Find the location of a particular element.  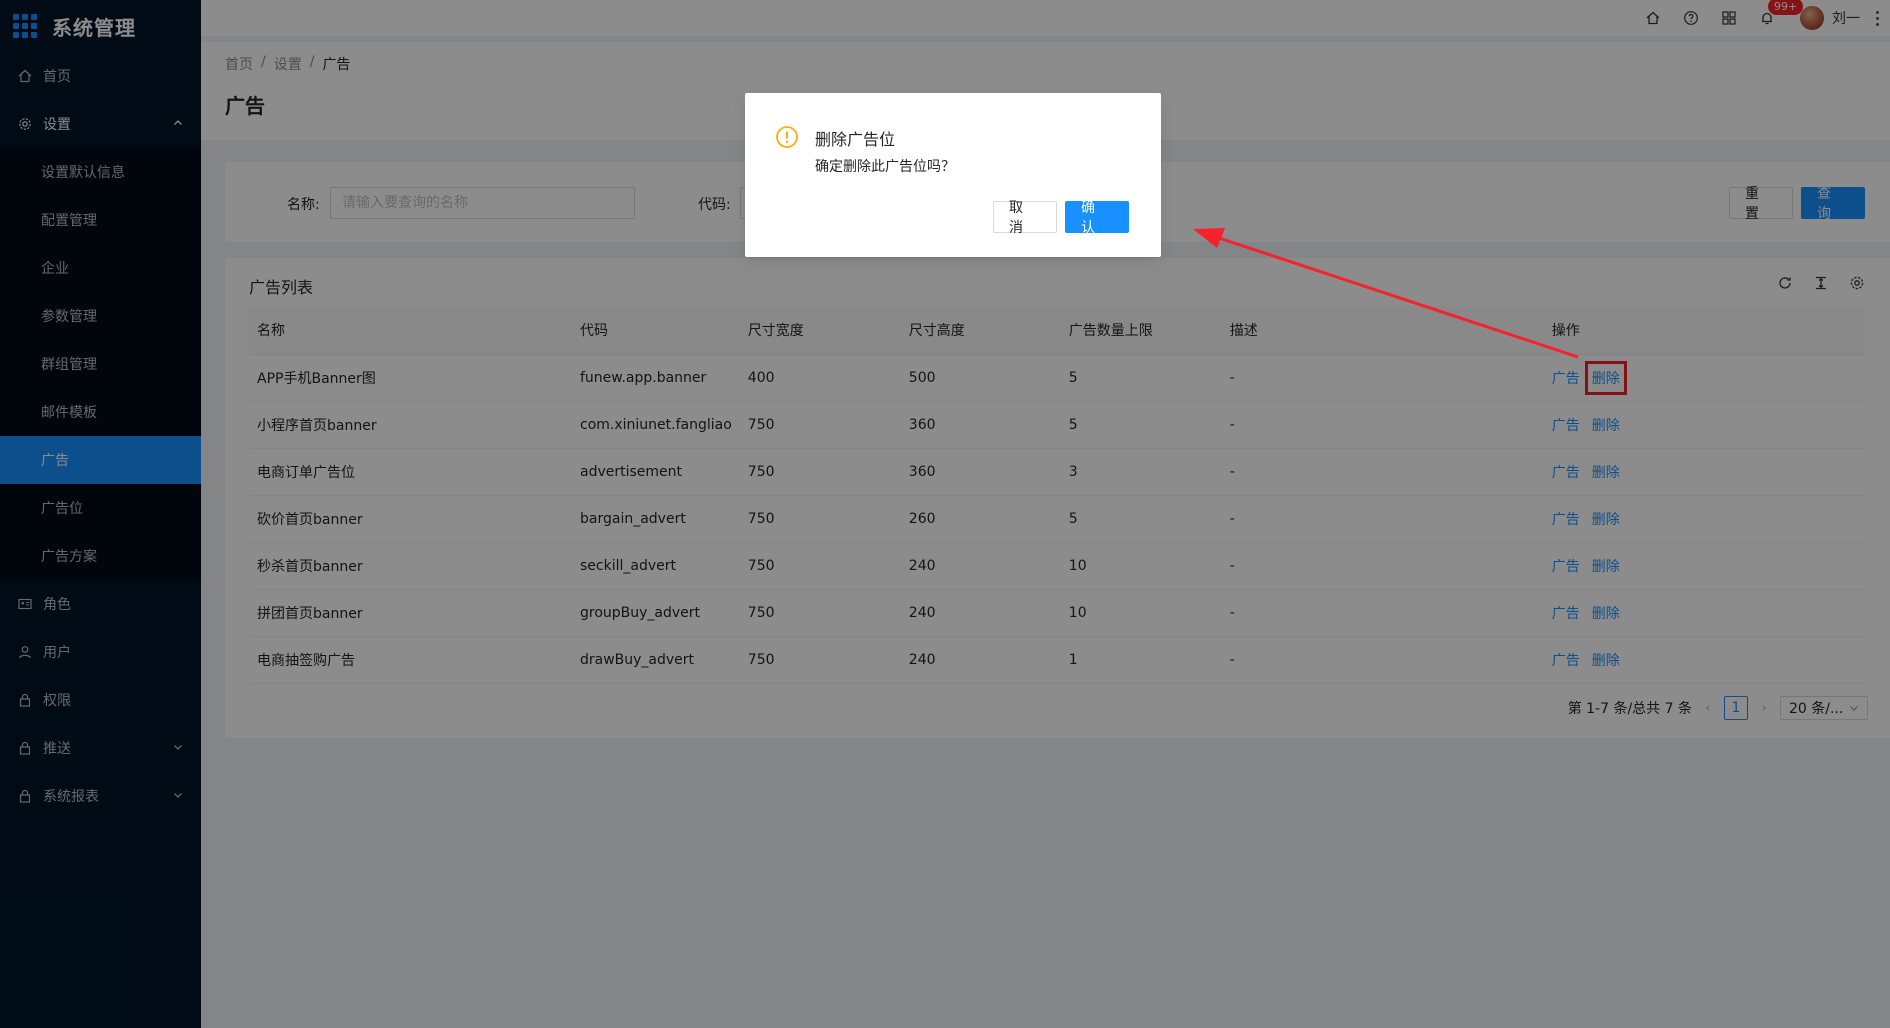

exclamation-circle-icon is located at coordinates (787, 139).